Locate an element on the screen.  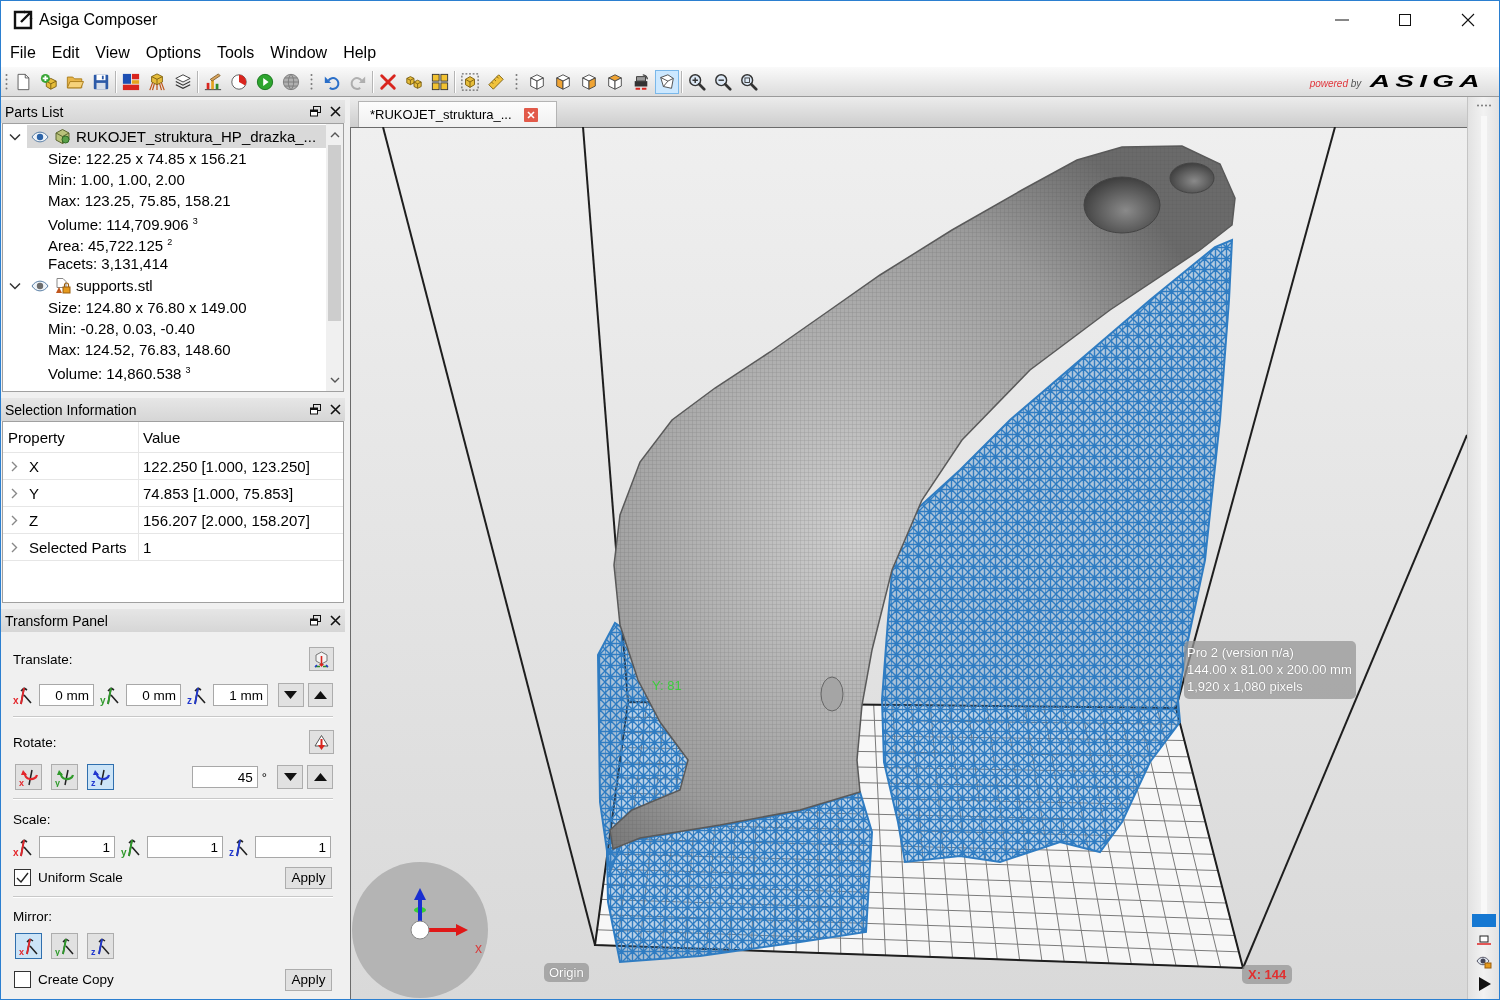
globe-icon is located at coordinates (291, 81).